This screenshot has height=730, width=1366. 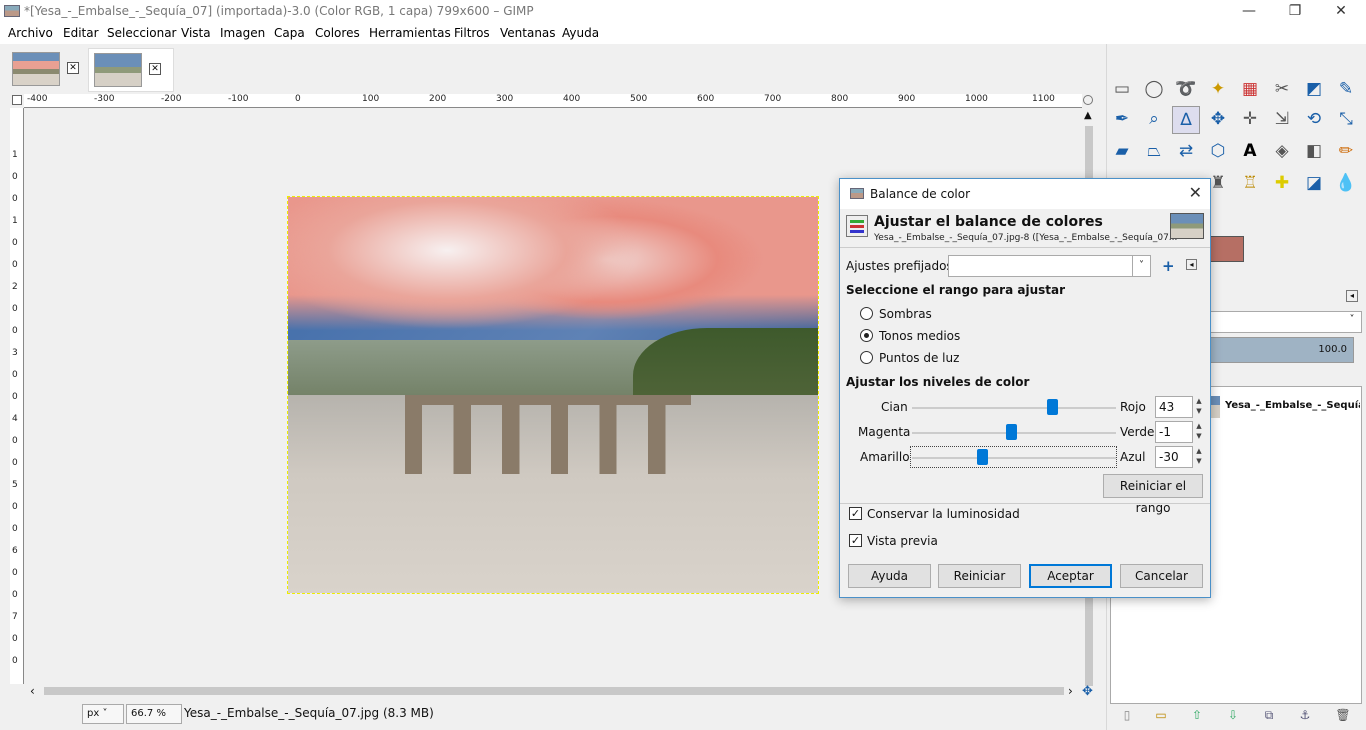 I want to click on new-layer-icon: ▯, so click(x=1127, y=716).